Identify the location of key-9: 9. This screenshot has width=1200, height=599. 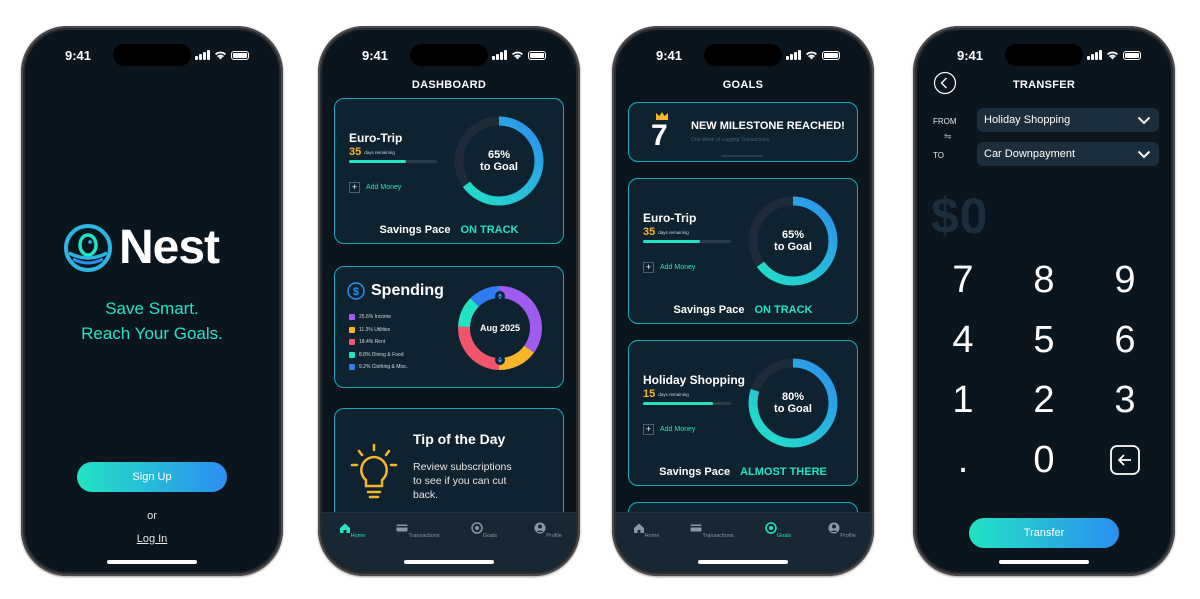
(1125, 280).